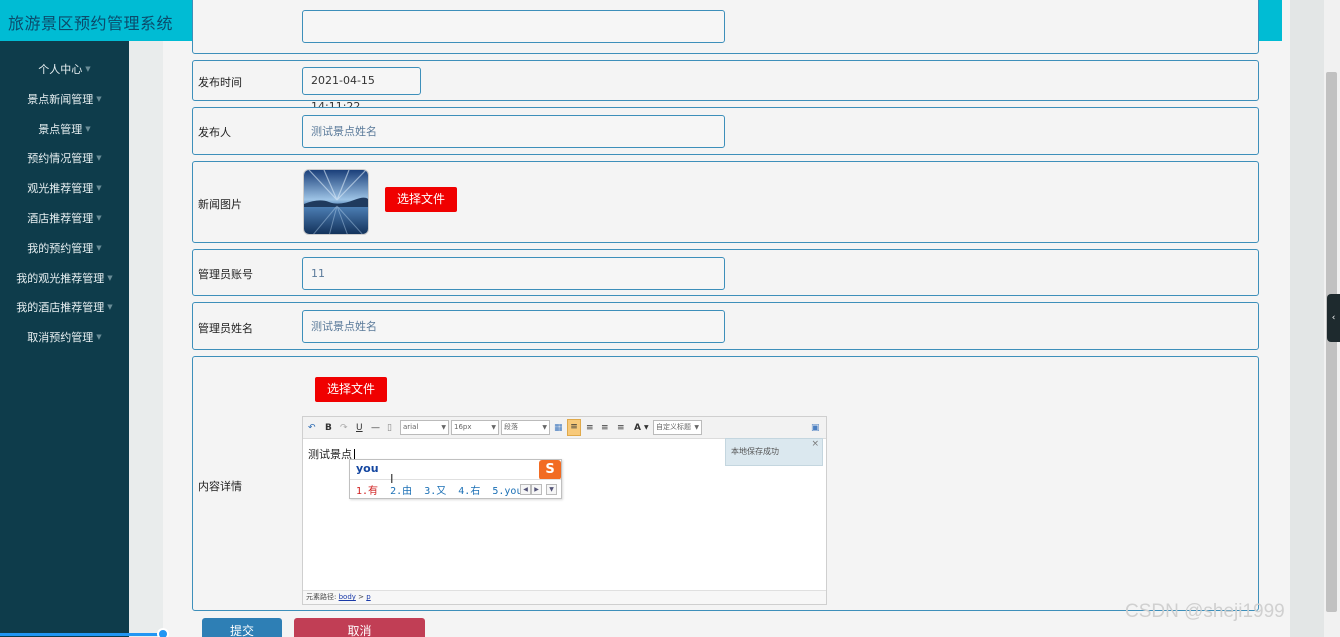 The height and width of the screenshot is (637, 1340). I want to click on undo-icon: ↶, so click(312, 428).